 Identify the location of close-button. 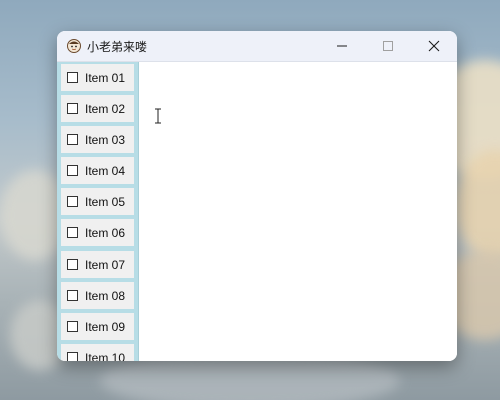
(434, 46).